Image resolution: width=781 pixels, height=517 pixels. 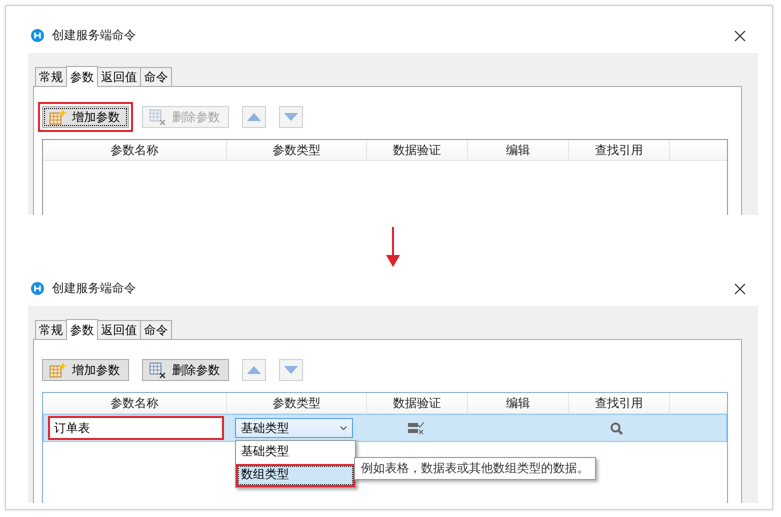 What do you see at coordinates (136, 428) in the screenshot?
I see `name-field: 订单表` at bounding box center [136, 428].